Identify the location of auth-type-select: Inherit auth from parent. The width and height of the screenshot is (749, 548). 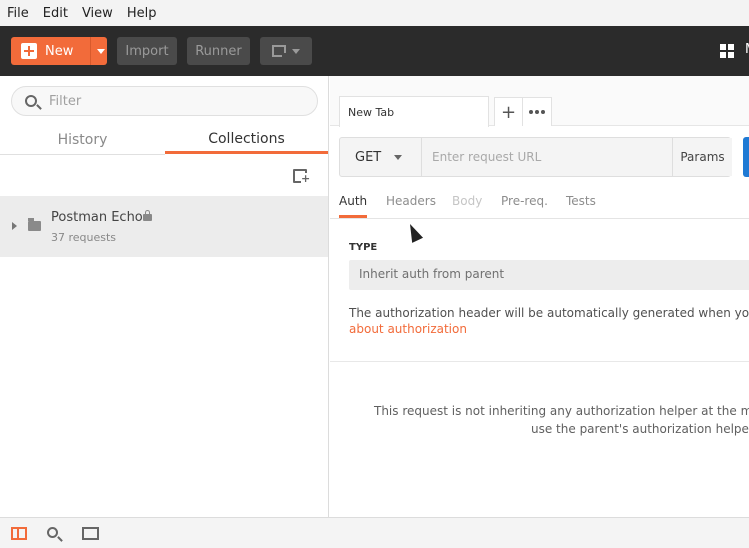
(549, 275).